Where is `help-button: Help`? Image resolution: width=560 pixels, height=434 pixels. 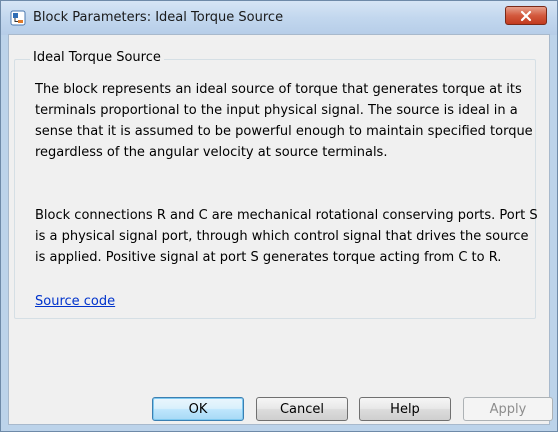 help-button: Help is located at coordinates (405, 409).